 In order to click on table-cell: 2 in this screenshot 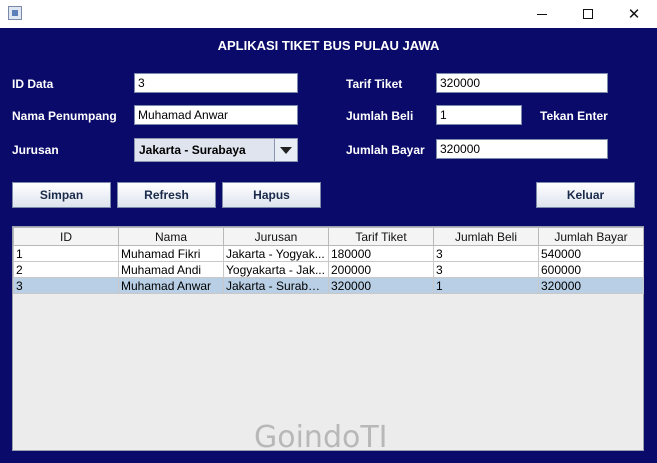, I will do `click(66, 269)`.